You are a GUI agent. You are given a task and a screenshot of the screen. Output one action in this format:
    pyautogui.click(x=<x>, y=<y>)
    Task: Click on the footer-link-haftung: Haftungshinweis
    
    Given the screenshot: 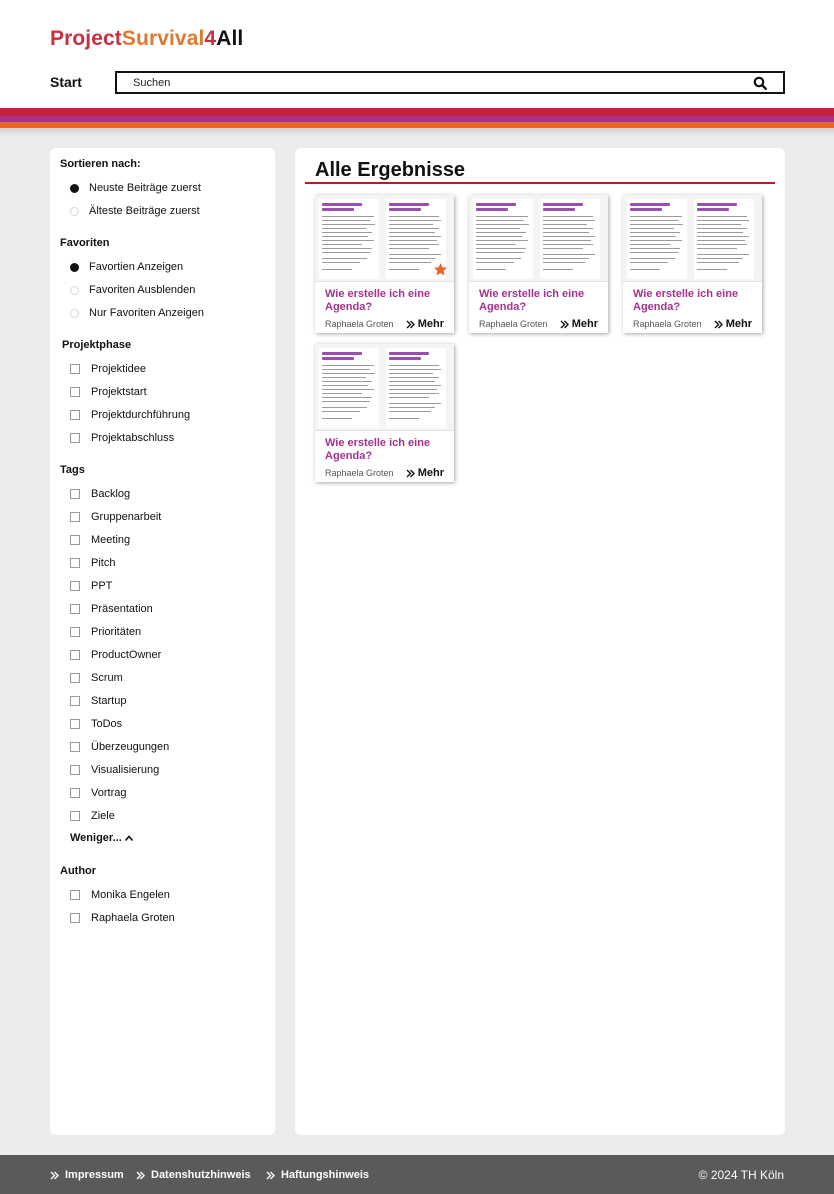 What is the action you would take?
    pyautogui.click(x=317, y=1175)
    